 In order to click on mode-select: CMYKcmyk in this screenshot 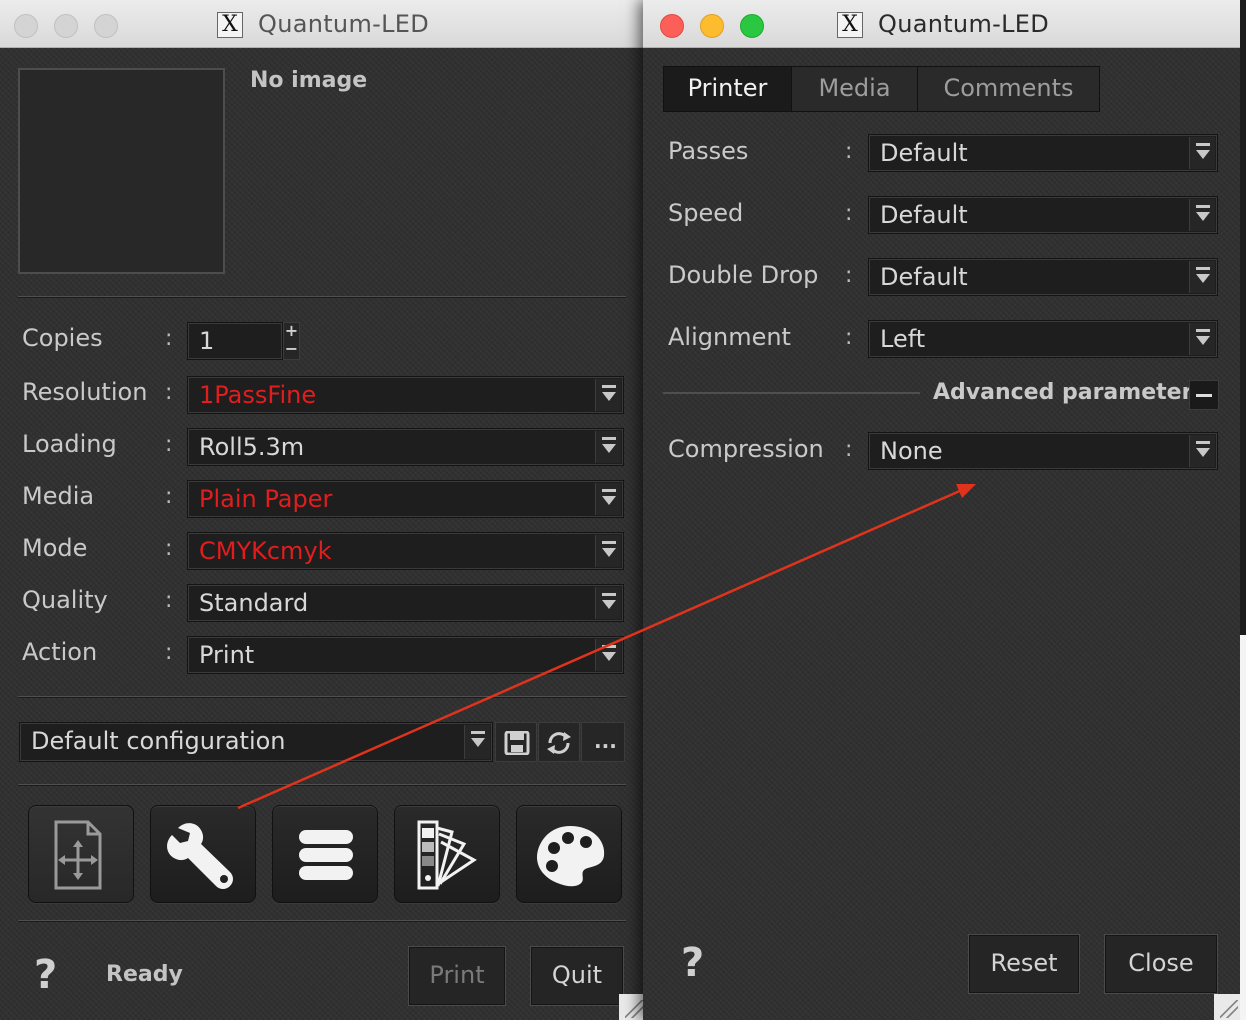, I will do `click(405, 551)`.